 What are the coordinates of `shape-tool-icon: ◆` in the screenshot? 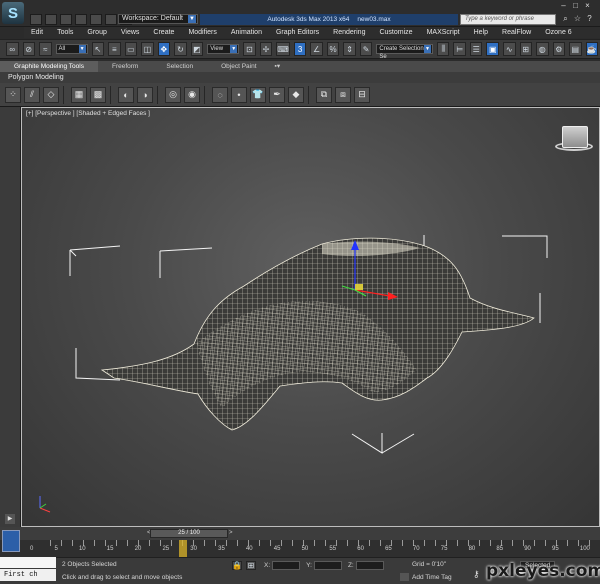 It's located at (296, 94).